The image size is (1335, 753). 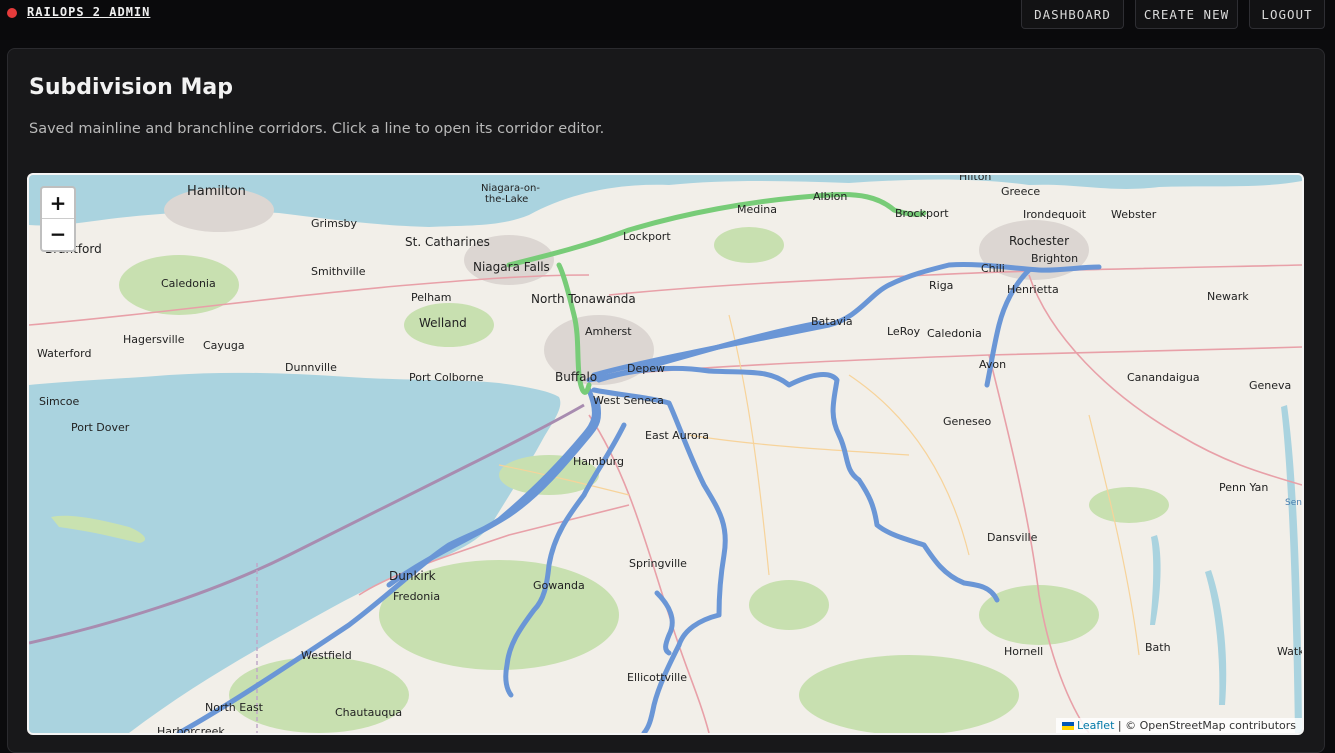 What do you see at coordinates (416, 596) in the screenshot?
I see `svg-text: Fredonia` at bounding box center [416, 596].